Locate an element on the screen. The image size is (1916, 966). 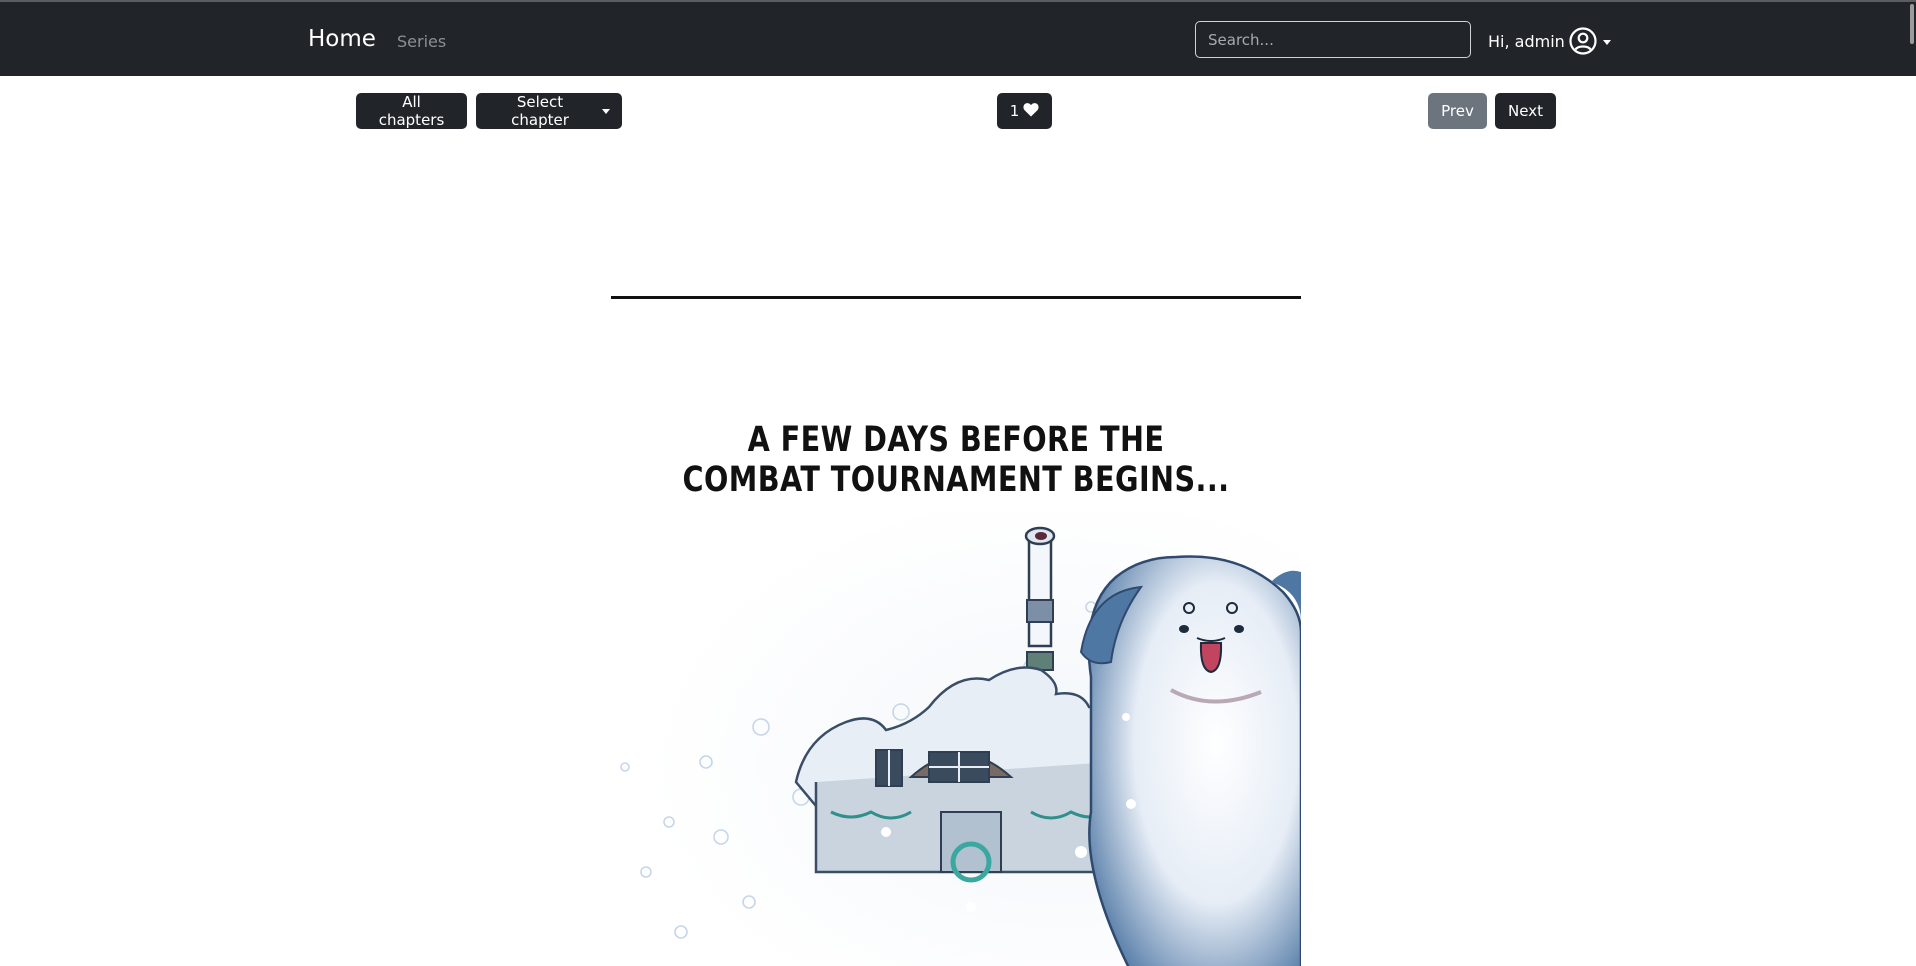
like-button: 1 is located at coordinates (1024, 111).